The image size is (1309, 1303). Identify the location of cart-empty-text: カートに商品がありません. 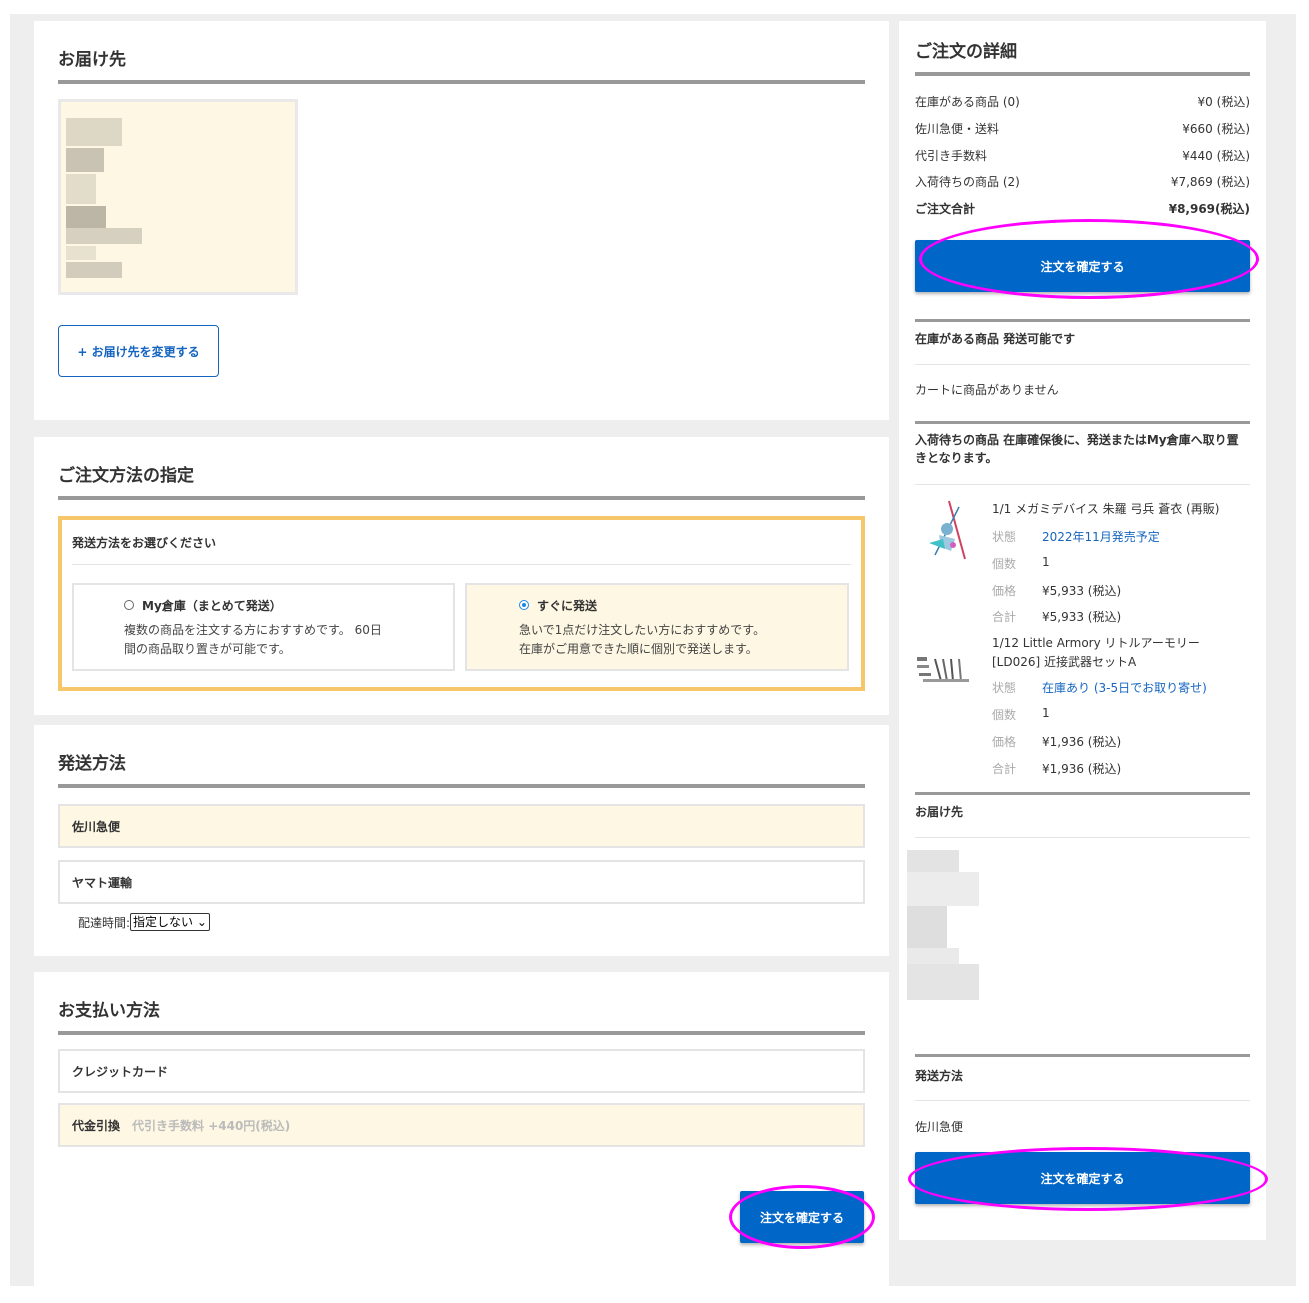
(987, 390).